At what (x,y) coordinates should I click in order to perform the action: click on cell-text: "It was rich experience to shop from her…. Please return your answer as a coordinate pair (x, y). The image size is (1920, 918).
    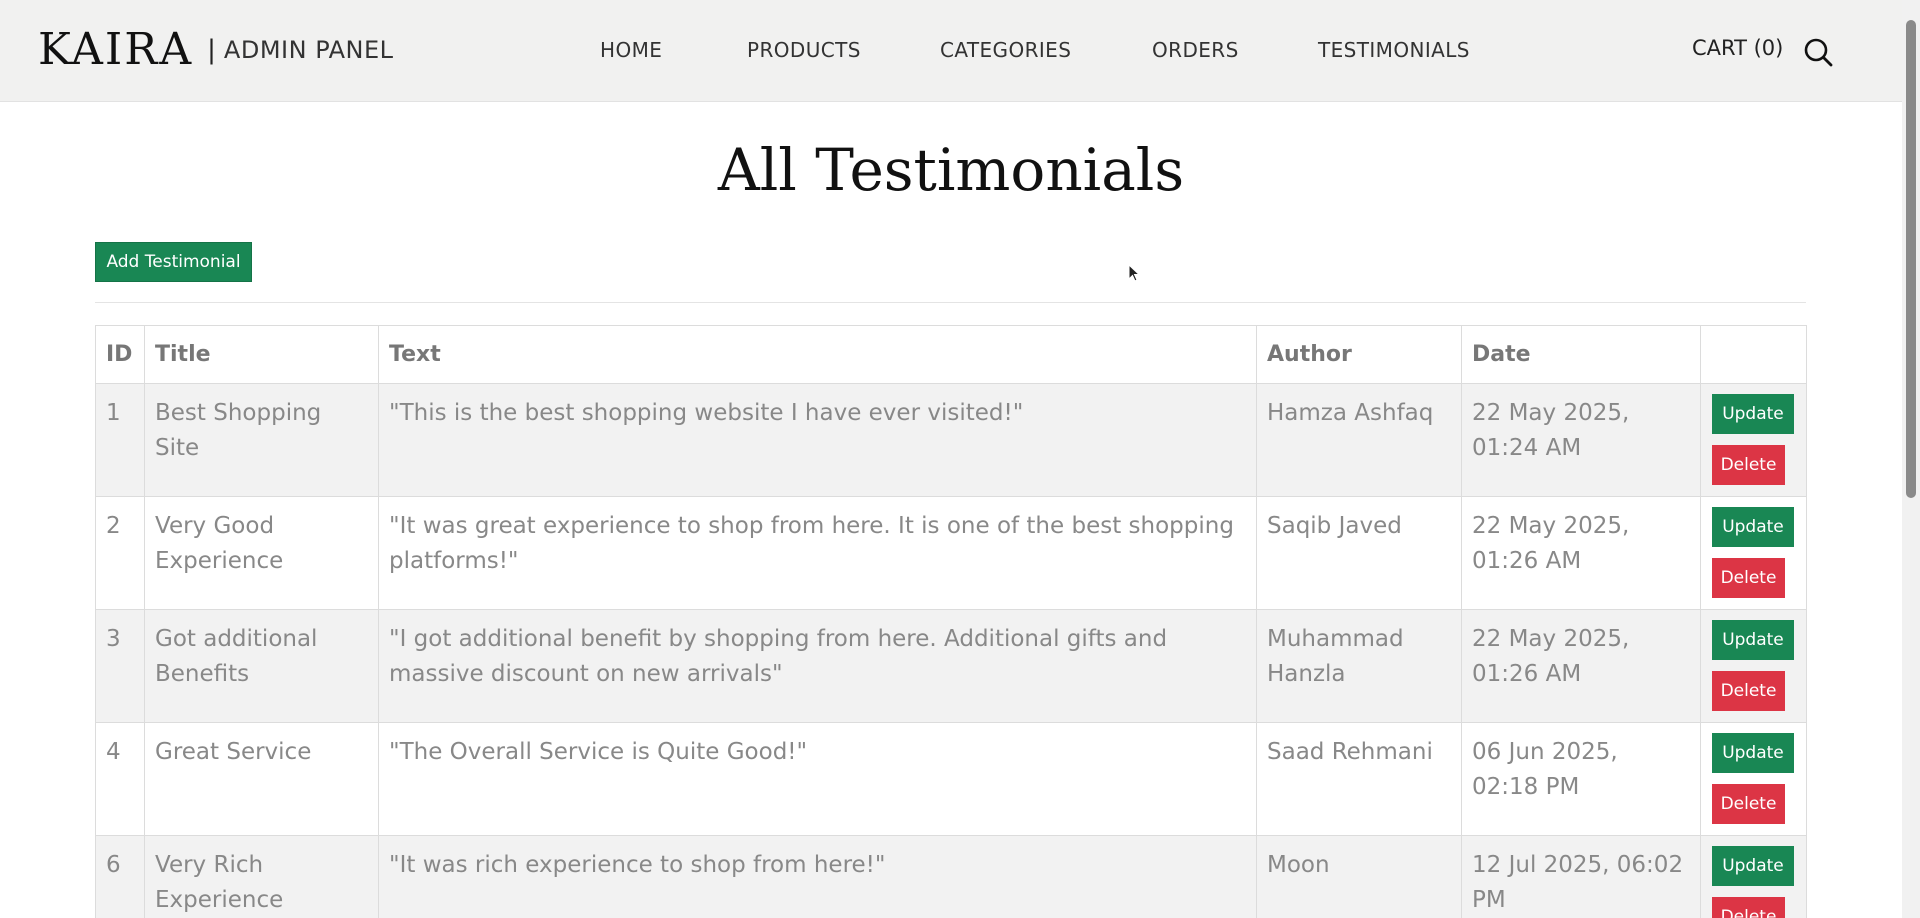
    Looking at the image, I should click on (817, 876).